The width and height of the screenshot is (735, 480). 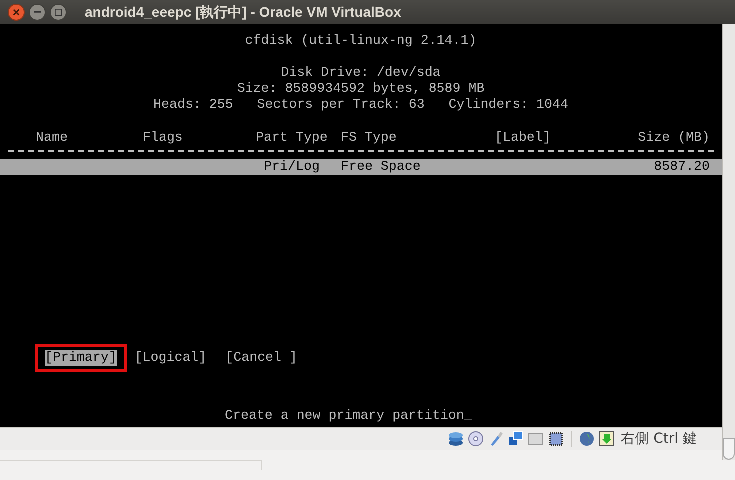 What do you see at coordinates (261, 358) in the screenshot?
I see `menu-option: [Cancel ]` at bounding box center [261, 358].